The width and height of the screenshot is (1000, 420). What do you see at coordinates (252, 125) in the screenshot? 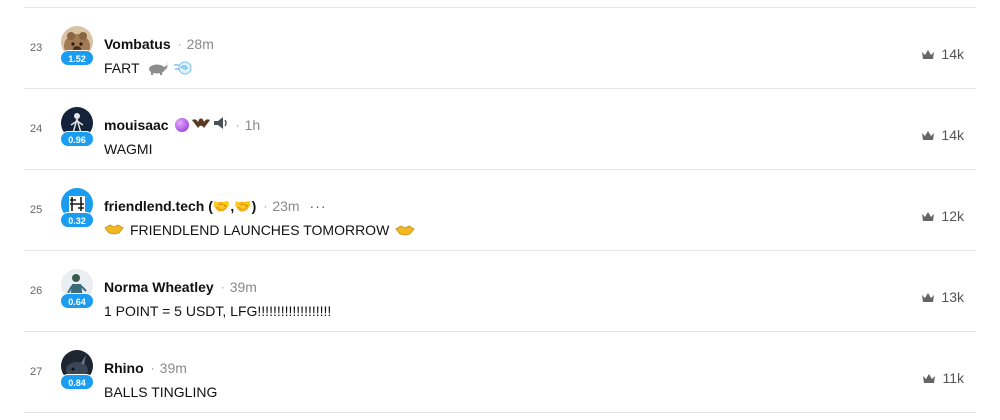
I see `timestamp: 1h` at bounding box center [252, 125].